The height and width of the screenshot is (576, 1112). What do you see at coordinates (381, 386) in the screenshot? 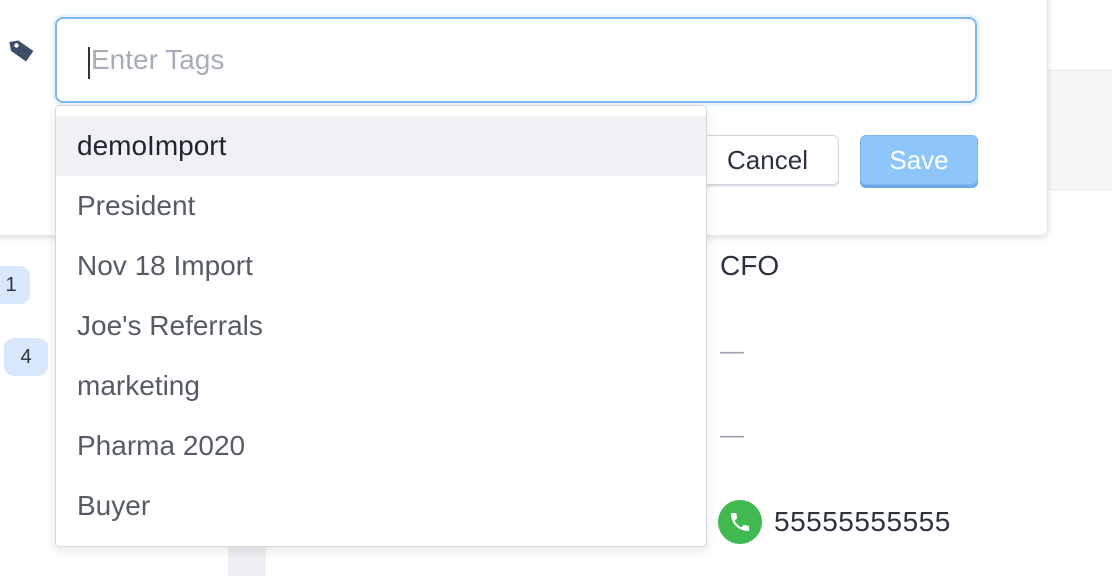
I see `suggestion-item: marketing` at bounding box center [381, 386].